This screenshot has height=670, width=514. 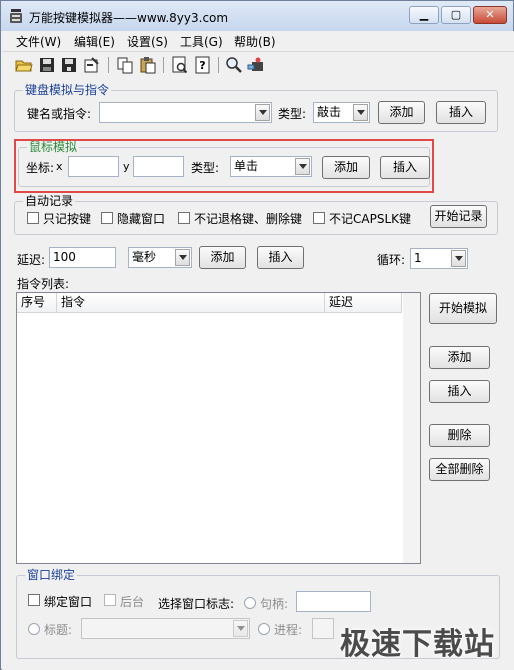 I want to click on hide-window-label: 隐藏窗口, so click(x=141, y=219).